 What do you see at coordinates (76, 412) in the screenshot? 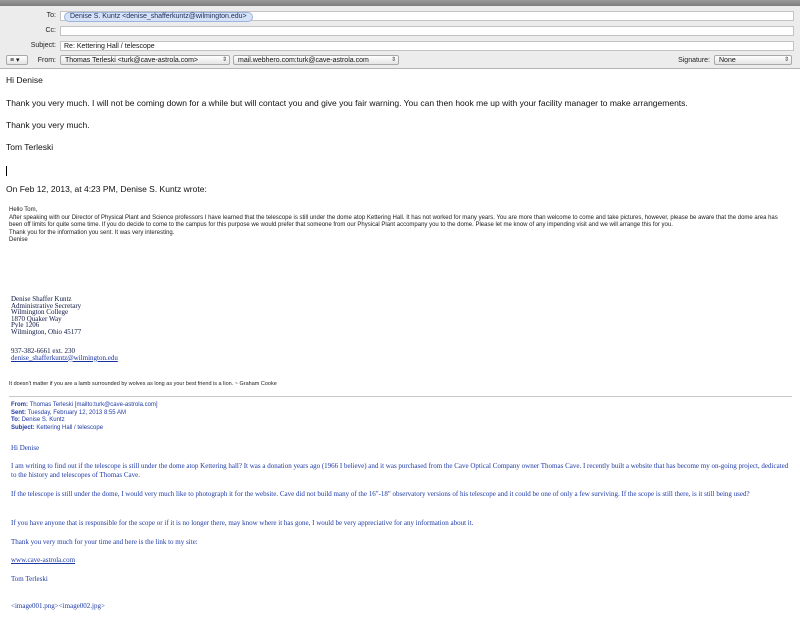
I see `orig-sent-value: Tuesday, February 12, 2013 8:55 AM` at bounding box center [76, 412].